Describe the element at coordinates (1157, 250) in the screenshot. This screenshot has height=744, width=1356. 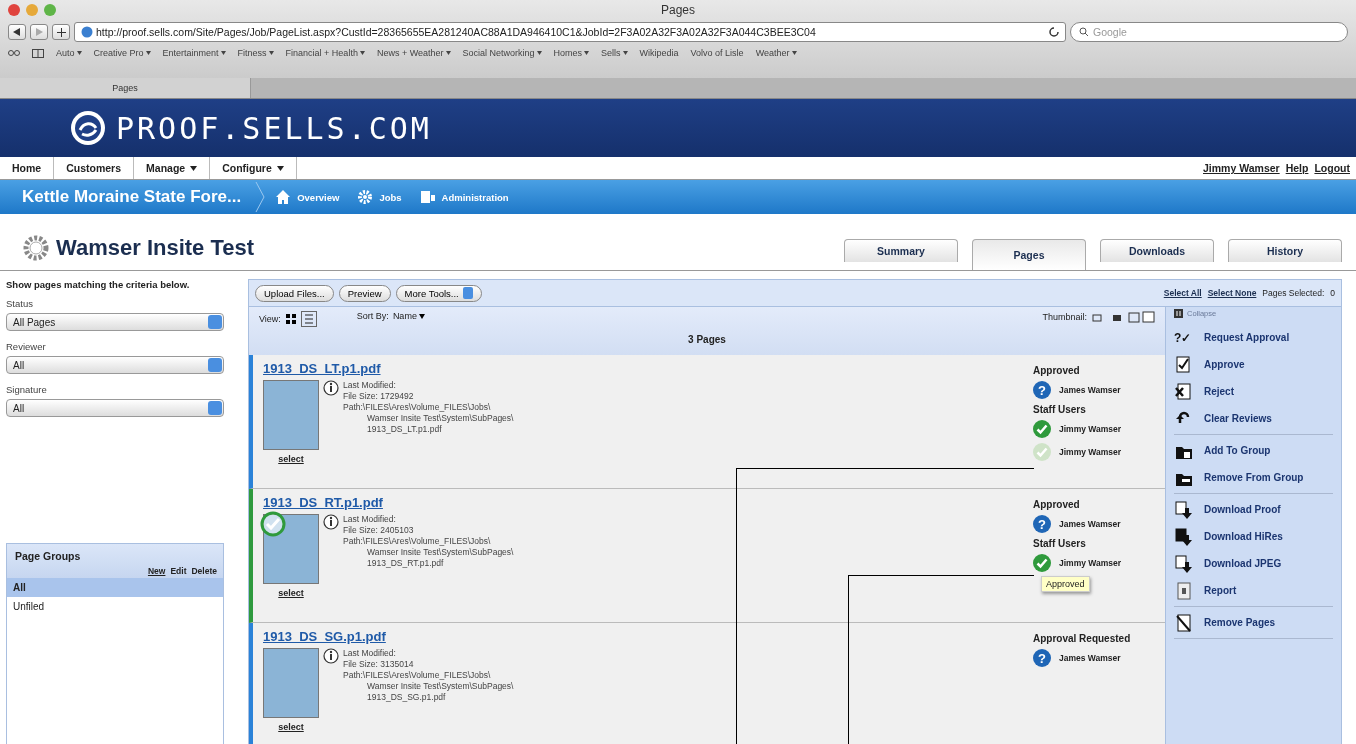
I see `tab: Downloads` at that location.